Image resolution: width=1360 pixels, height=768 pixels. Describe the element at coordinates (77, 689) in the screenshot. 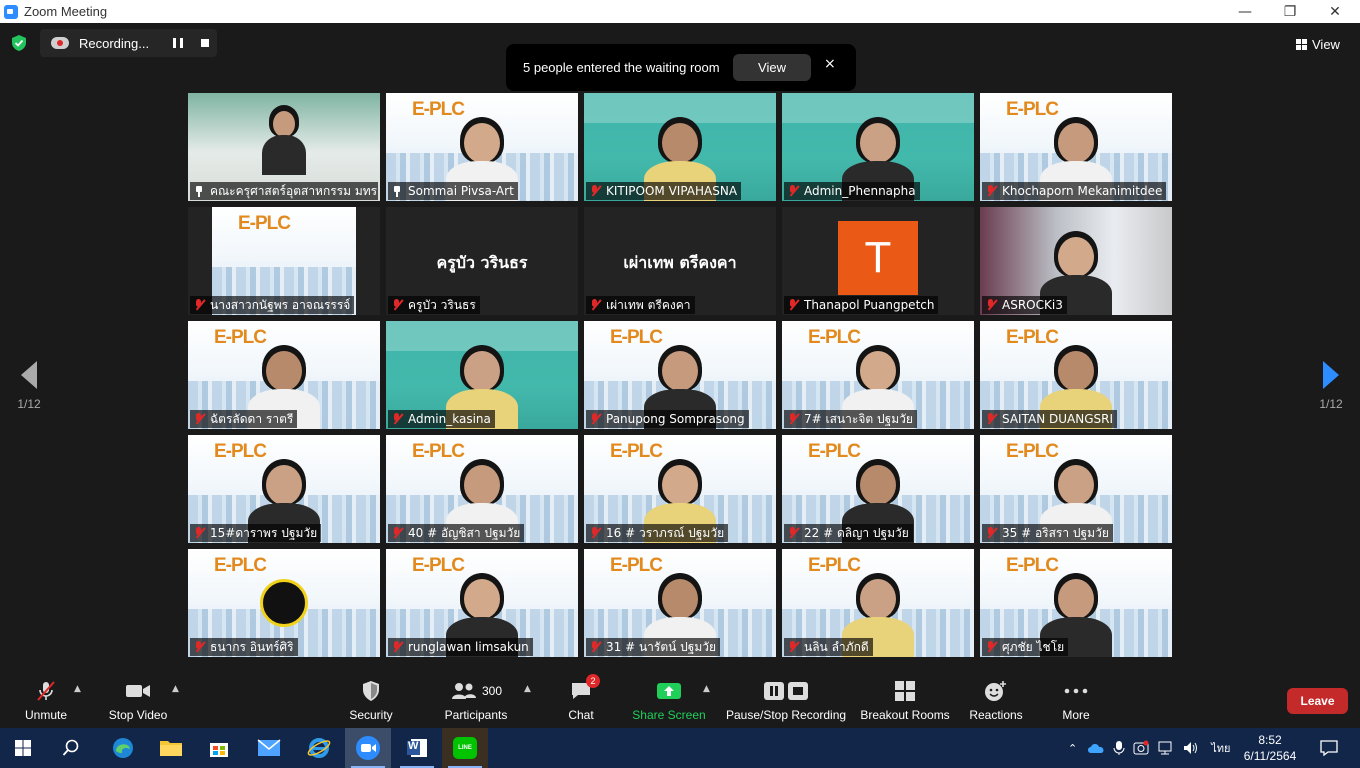

I see `audio-options-chevron-icon: ▲` at that location.